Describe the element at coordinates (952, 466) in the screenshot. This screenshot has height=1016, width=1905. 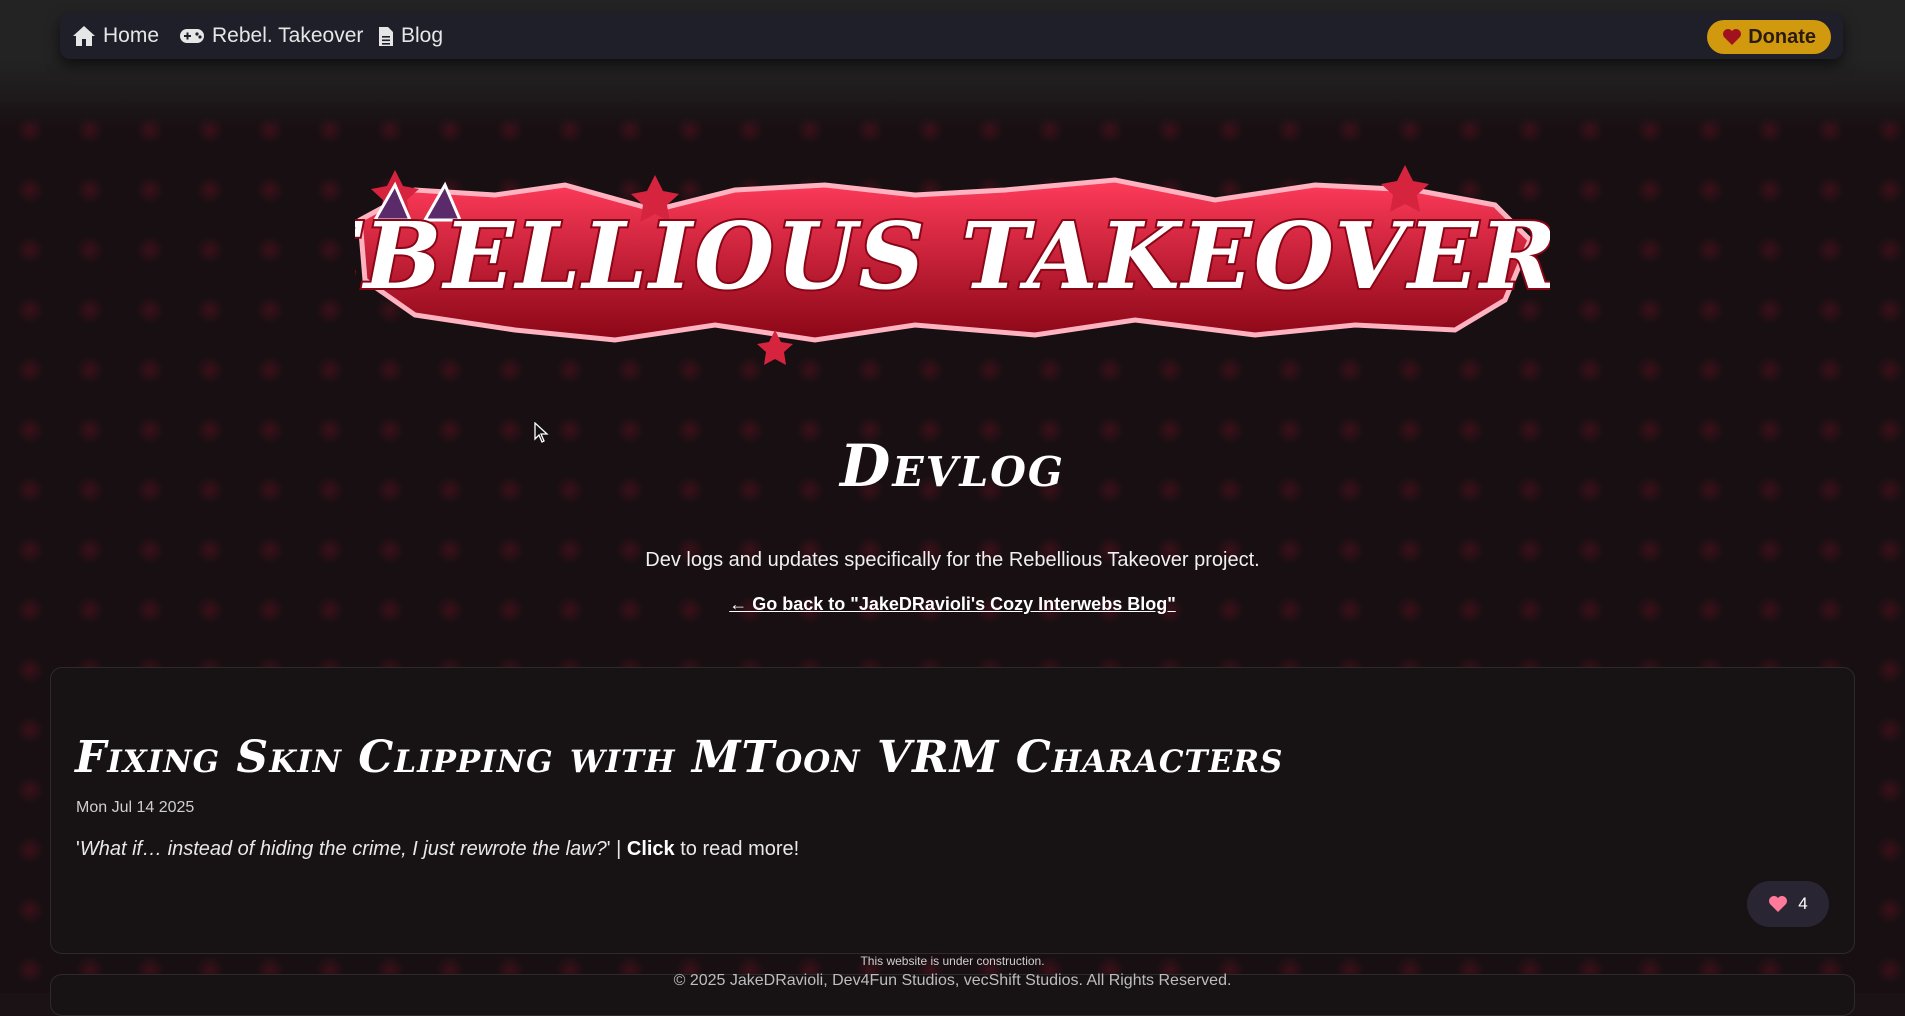
I see `page-title: Devlog` at that location.